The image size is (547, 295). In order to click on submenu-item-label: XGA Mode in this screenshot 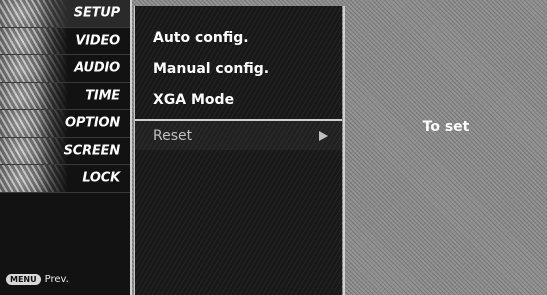, I will do `click(194, 99)`.